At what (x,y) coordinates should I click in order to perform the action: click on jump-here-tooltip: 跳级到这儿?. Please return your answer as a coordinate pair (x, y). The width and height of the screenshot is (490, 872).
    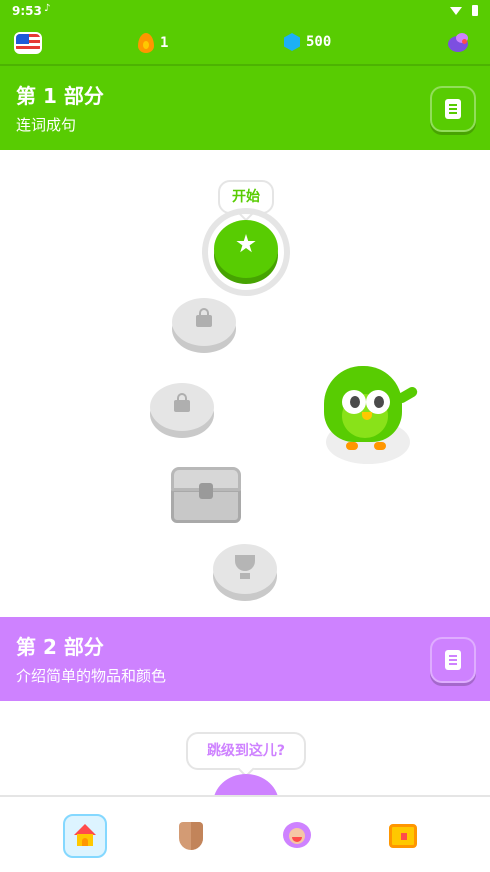
    Looking at the image, I should click on (246, 751).